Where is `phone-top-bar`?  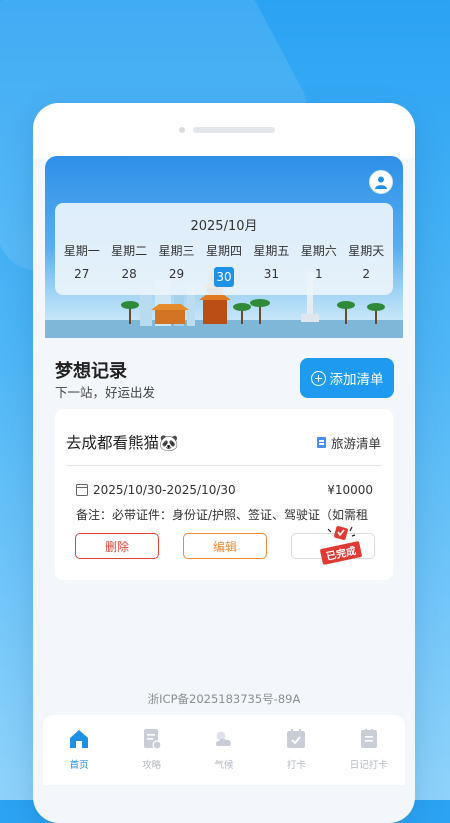
phone-top-bar is located at coordinates (224, 130).